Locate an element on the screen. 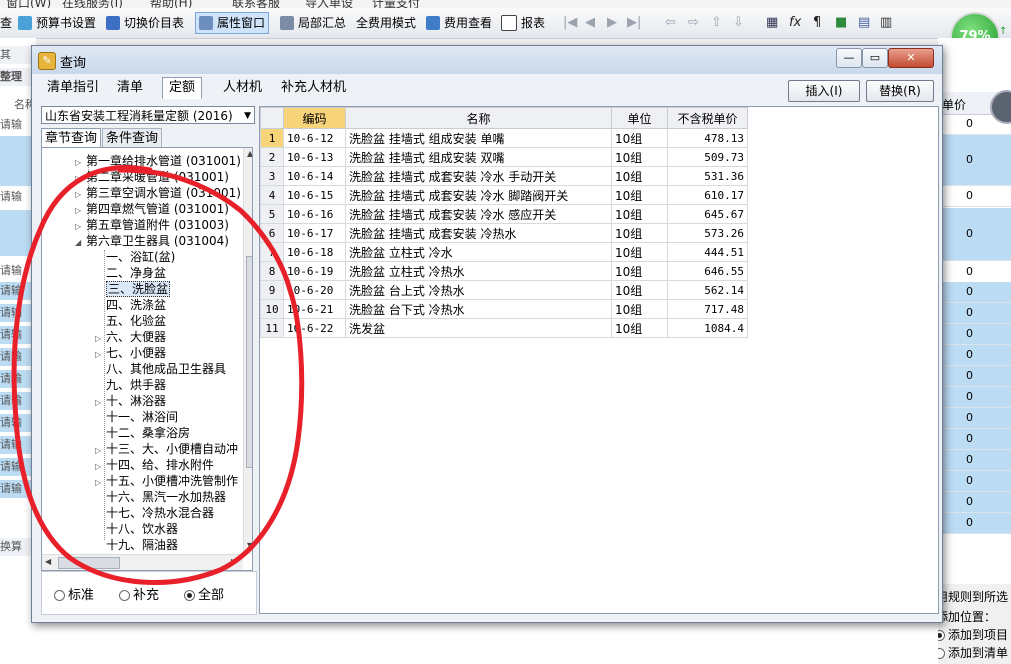  tab-chapter-query: 章节查询 is located at coordinates (71, 138).